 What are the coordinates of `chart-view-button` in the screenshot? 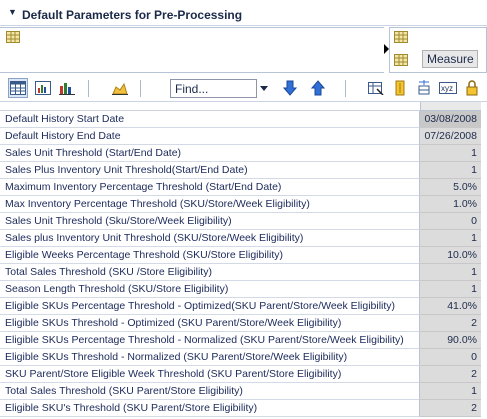 It's located at (67, 88).